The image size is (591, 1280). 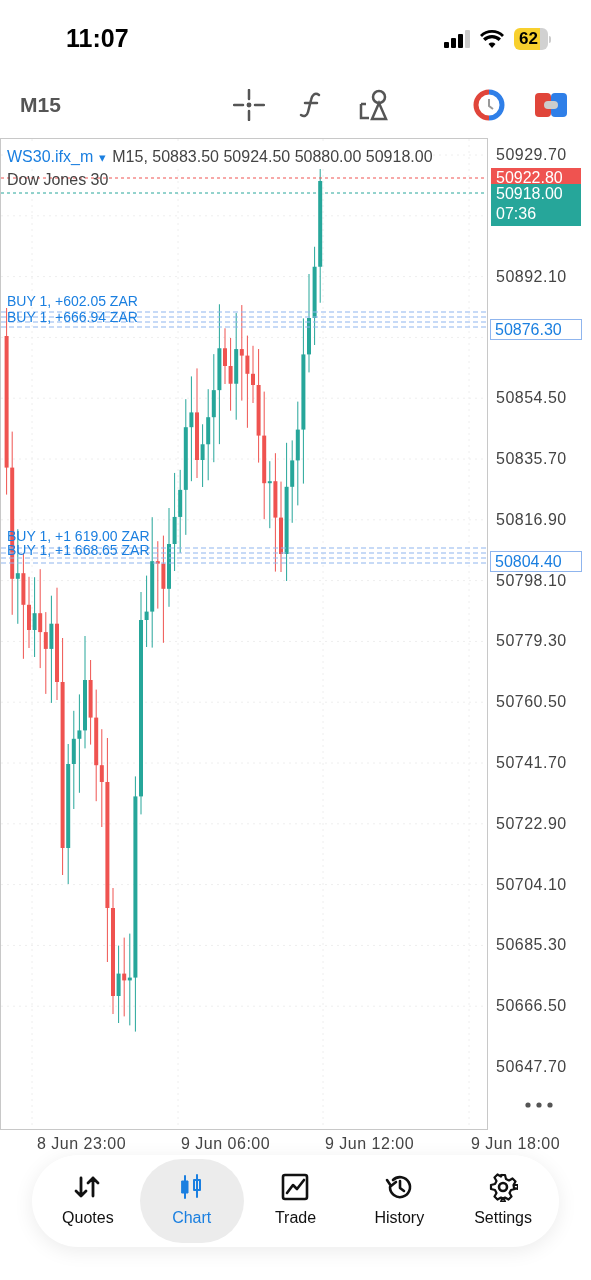 What do you see at coordinates (249, 105) in the screenshot?
I see `crosshair-icon` at bounding box center [249, 105].